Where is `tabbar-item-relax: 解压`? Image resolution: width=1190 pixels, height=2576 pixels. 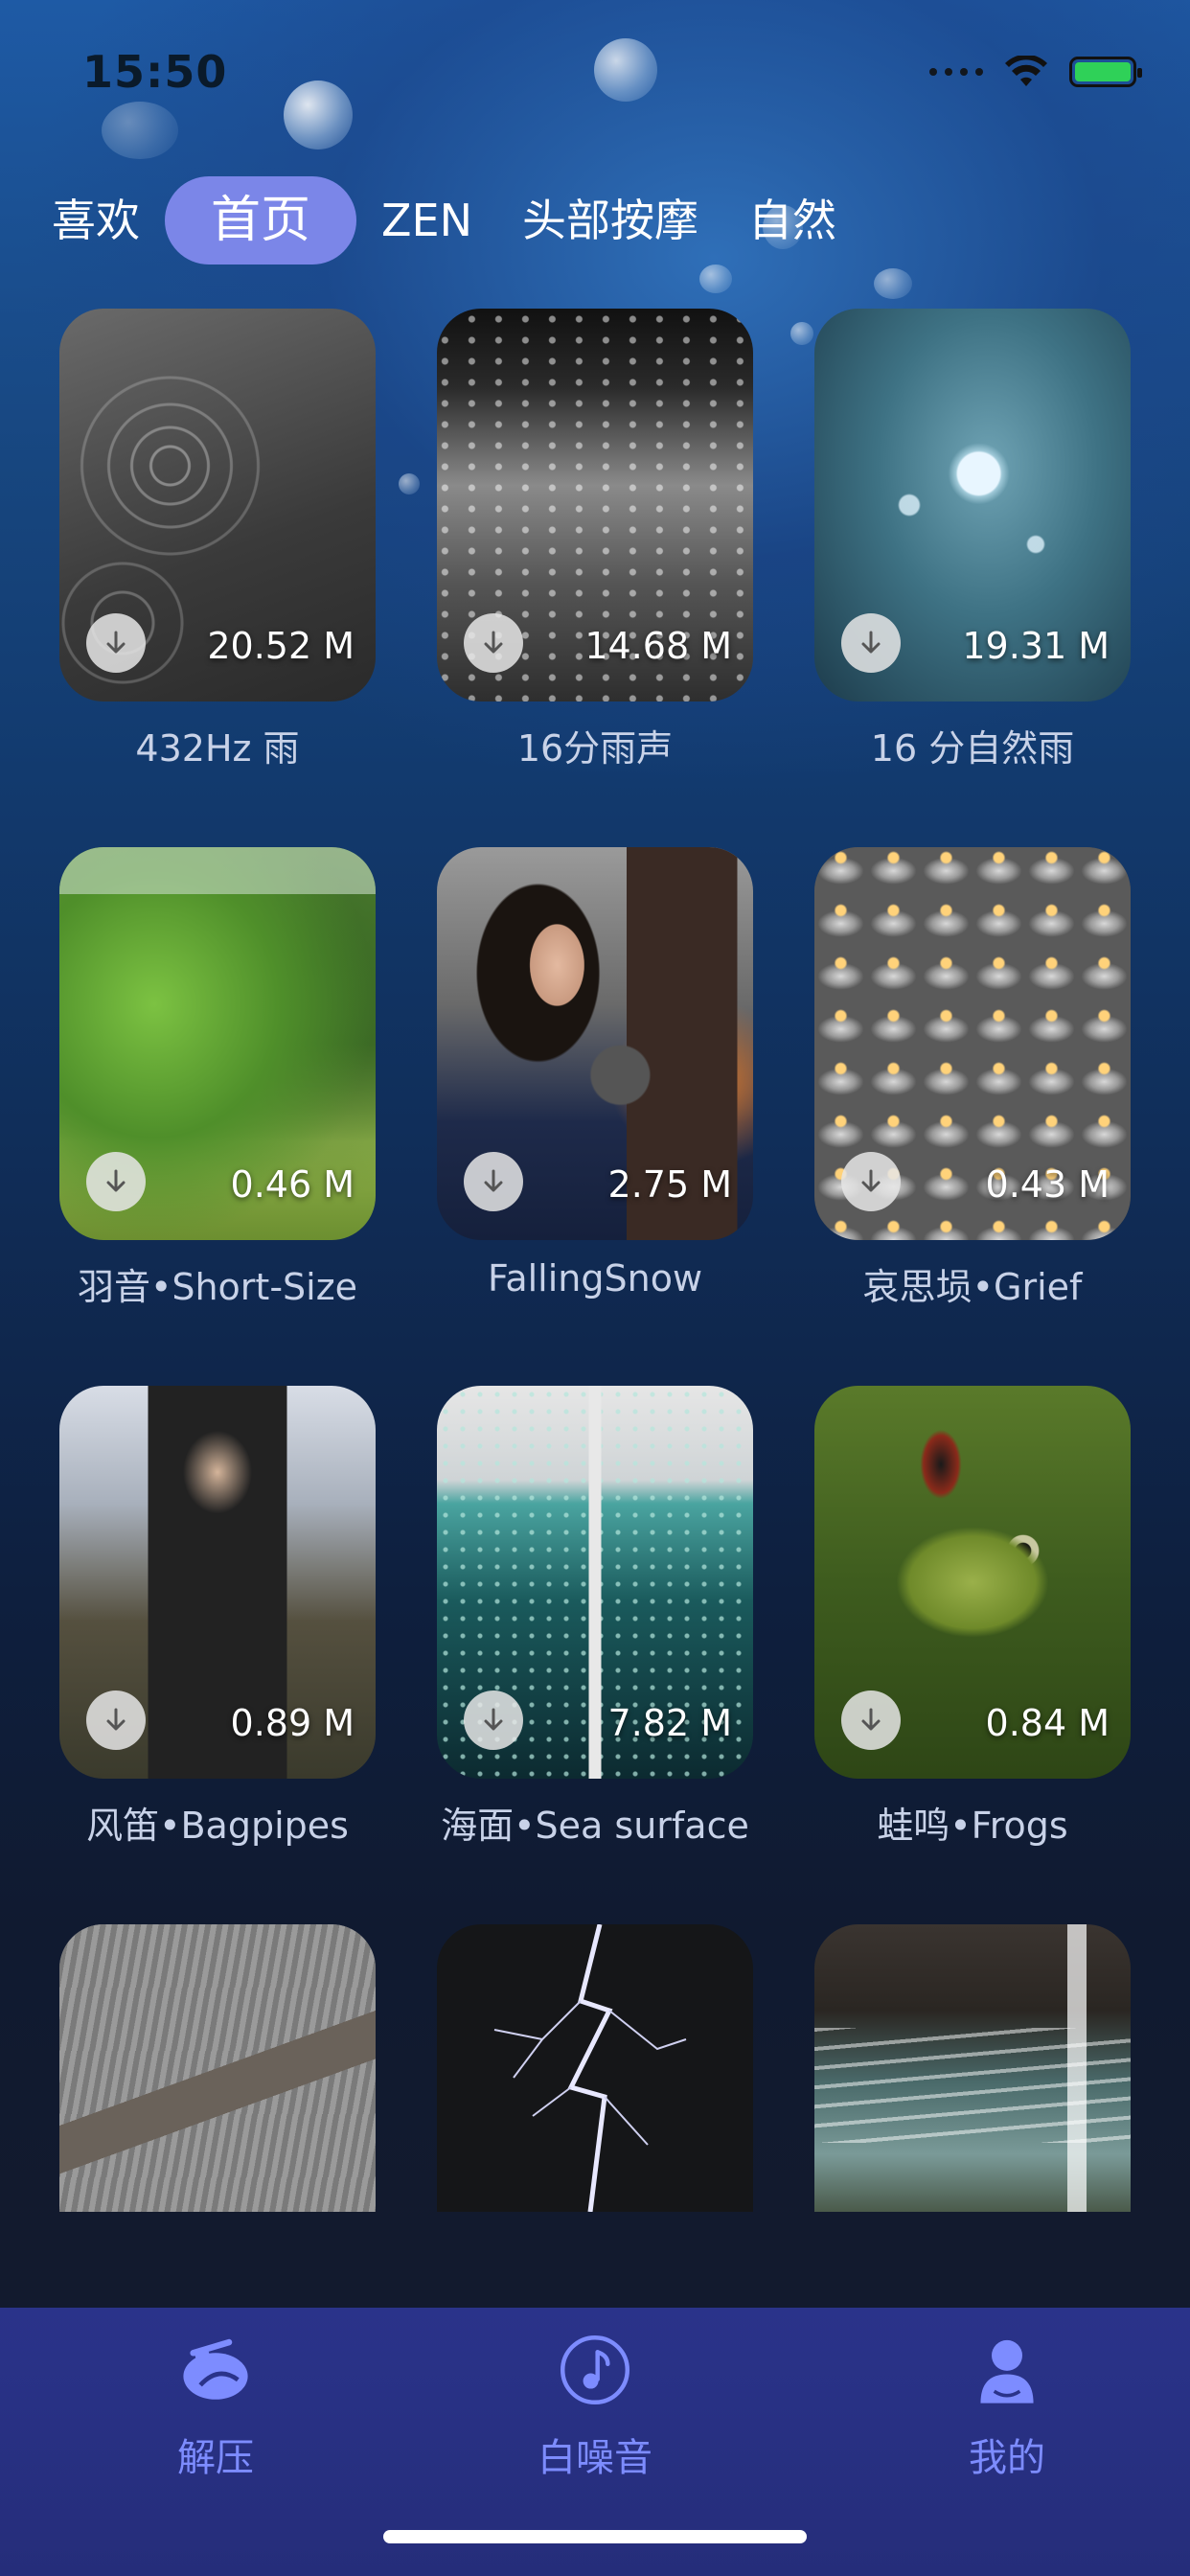
tabbar-item-relax: 解压 is located at coordinates (216, 2404).